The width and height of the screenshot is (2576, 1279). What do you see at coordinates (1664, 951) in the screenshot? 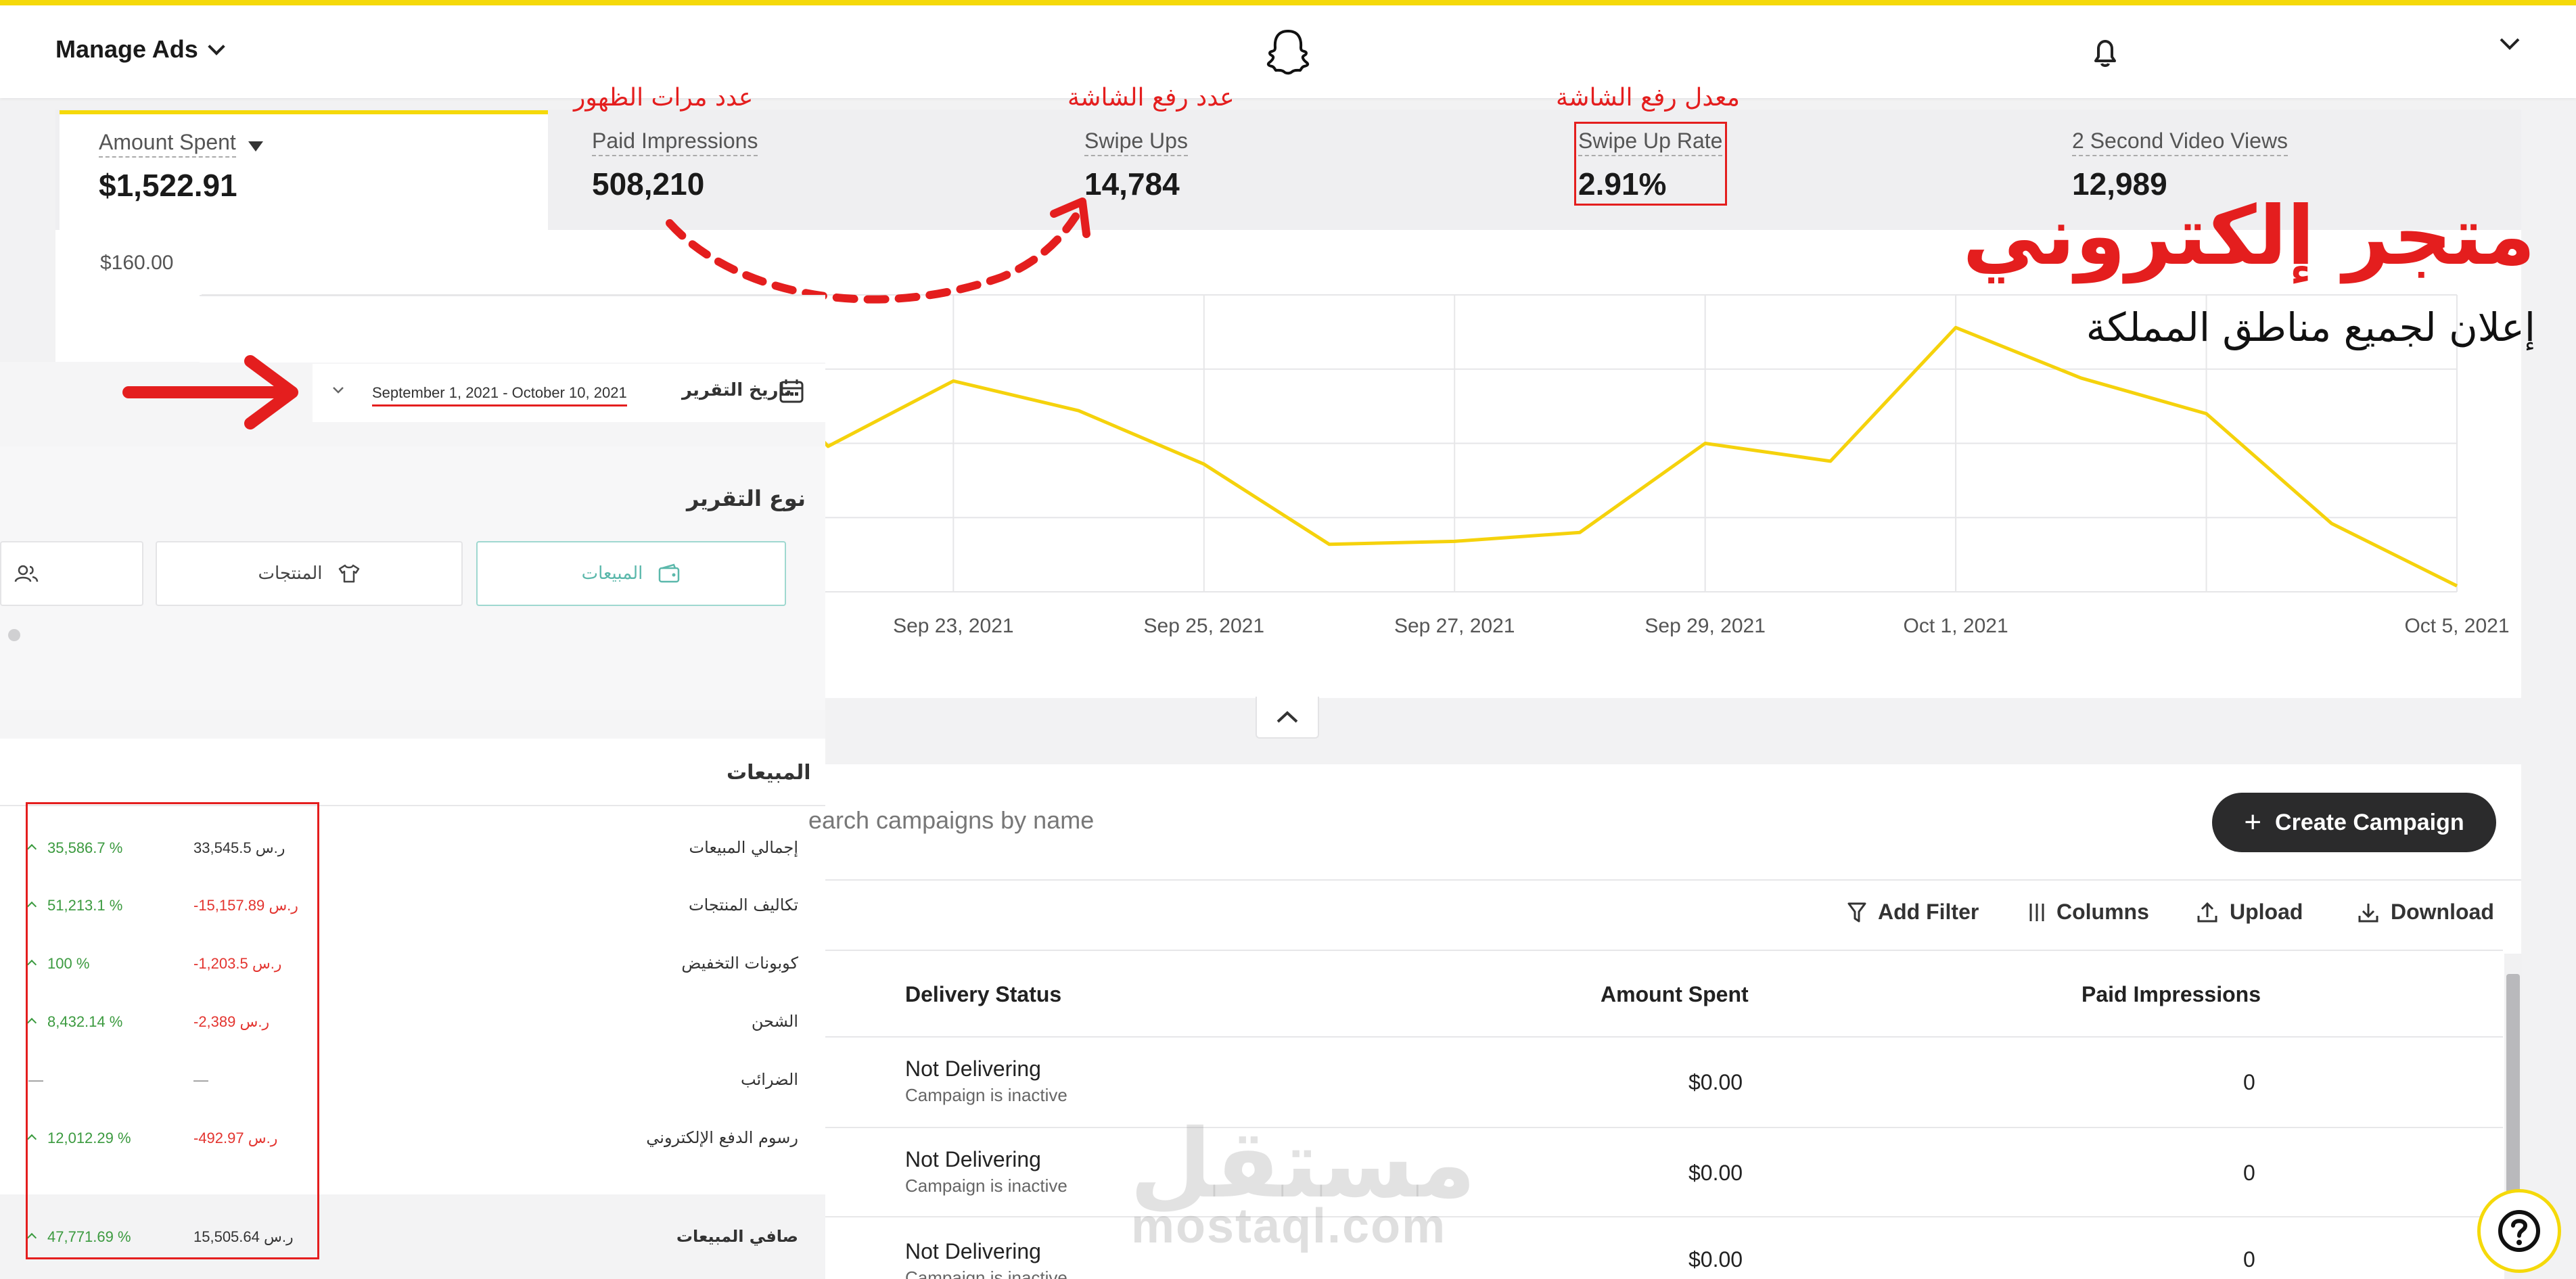
I see `table-header-divider-top` at bounding box center [1664, 951].